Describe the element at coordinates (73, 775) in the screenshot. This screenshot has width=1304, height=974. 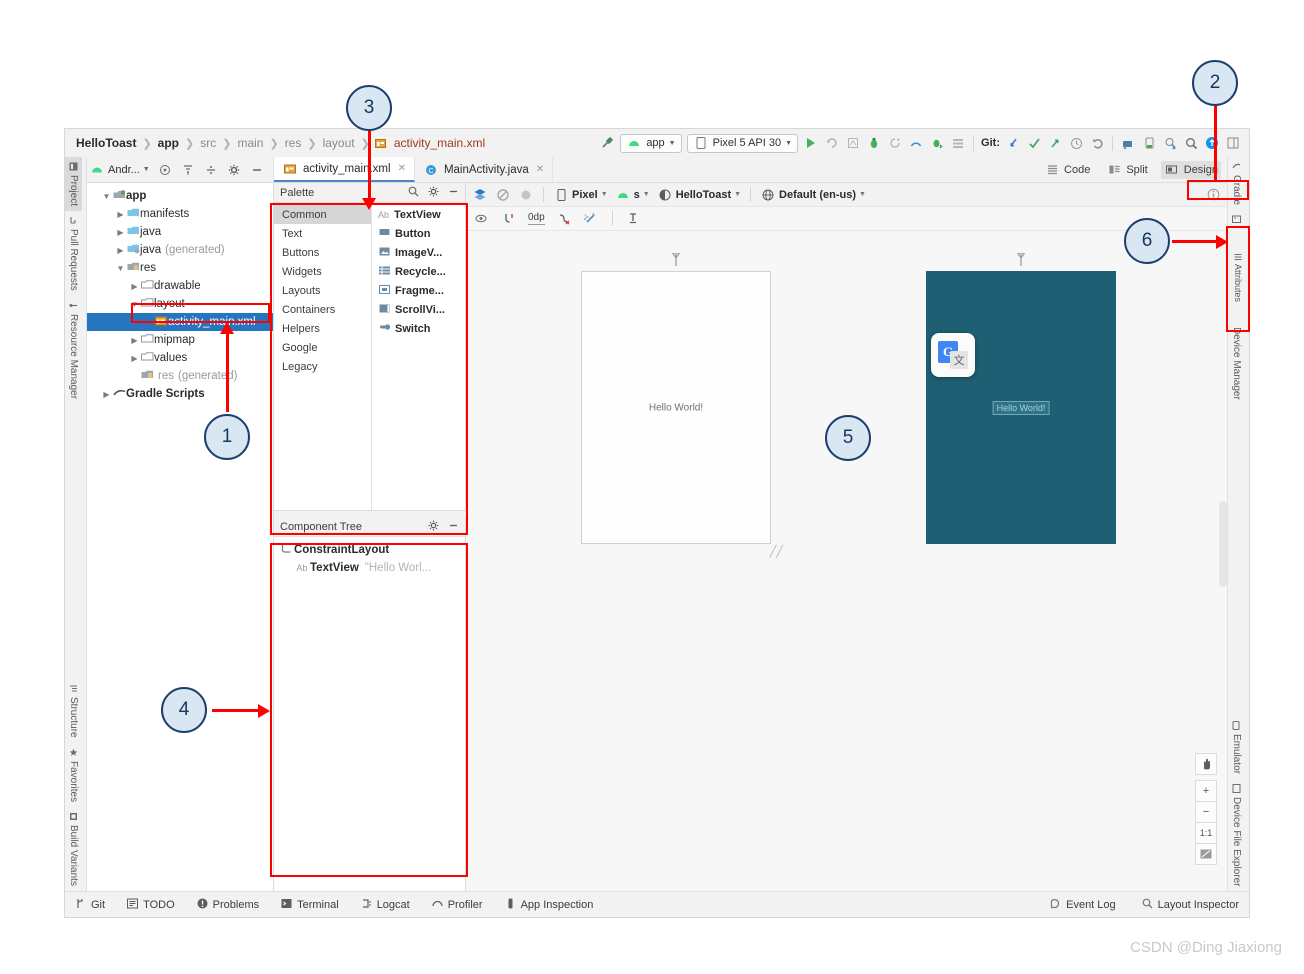
I see `sidebar-item-favorites: Favorites` at that location.